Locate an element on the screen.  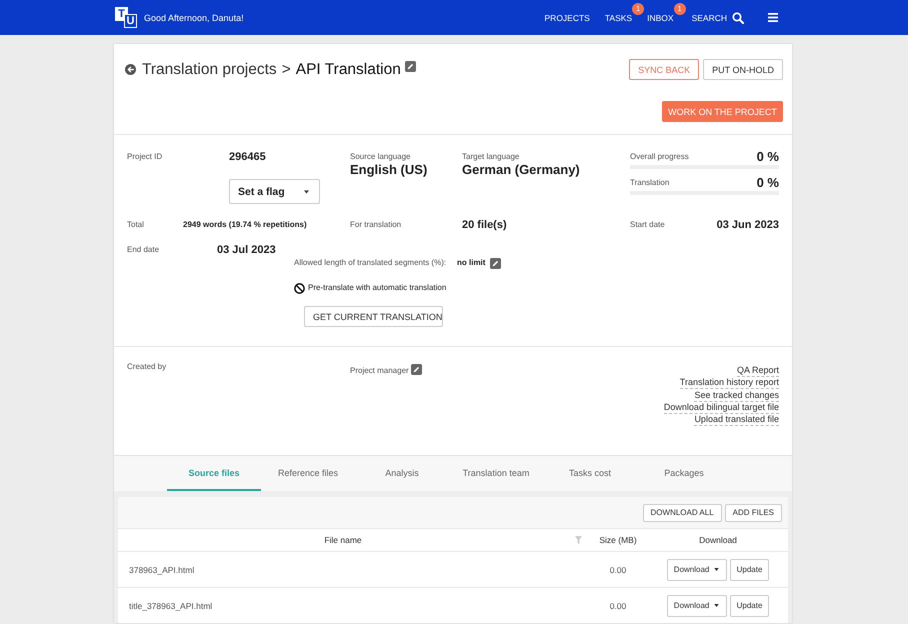
progress-label: Overall progress is located at coordinates (659, 157).